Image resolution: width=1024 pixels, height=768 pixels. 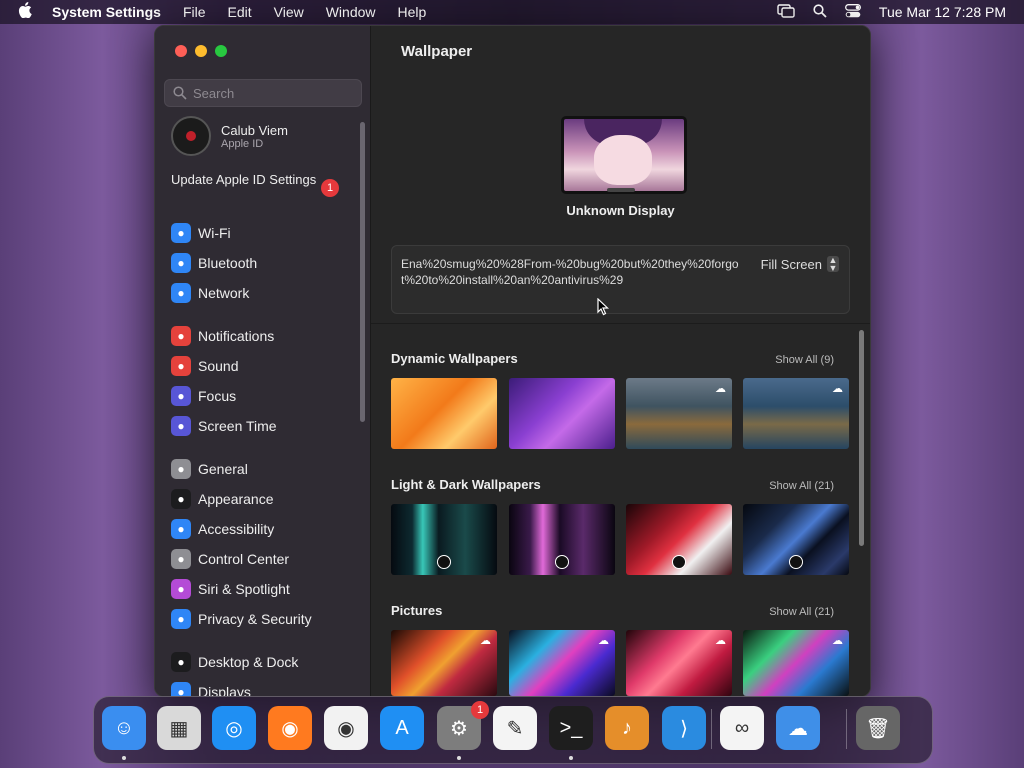 What do you see at coordinates (229, 136) in the screenshot?
I see `apple-id-account: Calub Viem Apple ID` at bounding box center [229, 136].